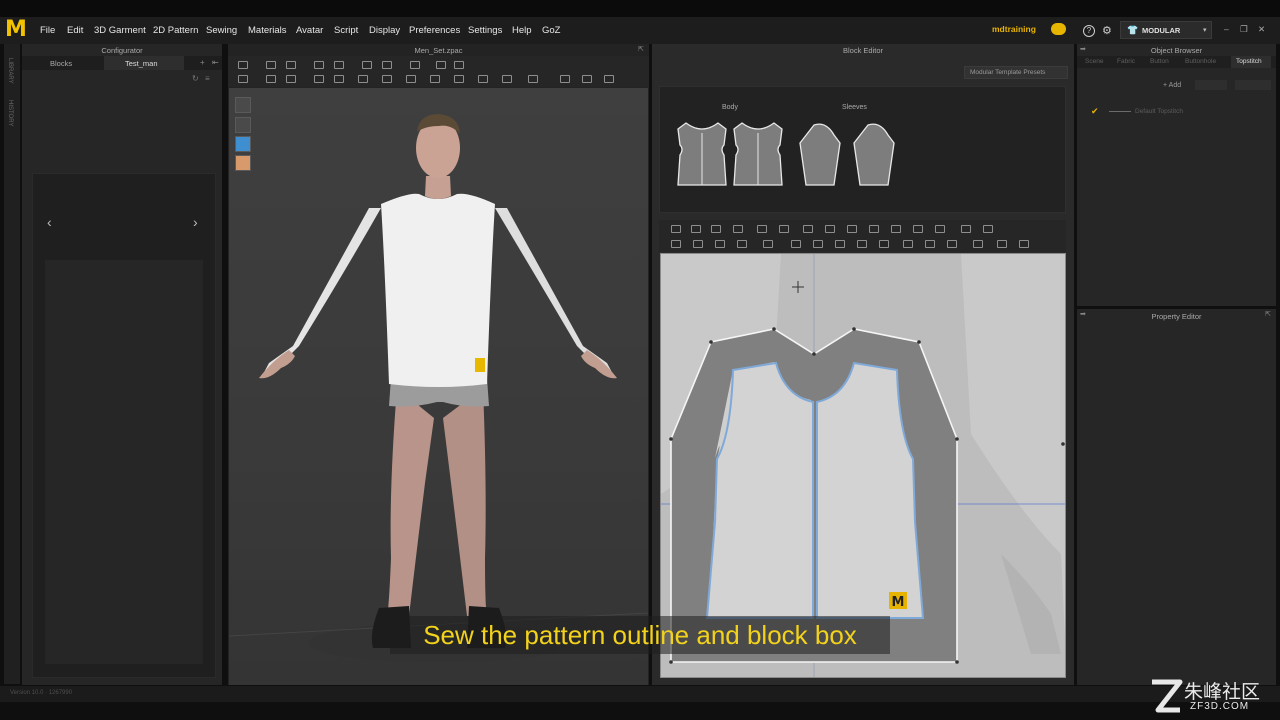  What do you see at coordinates (1244, 29) in the screenshot?
I see `restore-icon: ❐` at bounding box center [1244, 29].